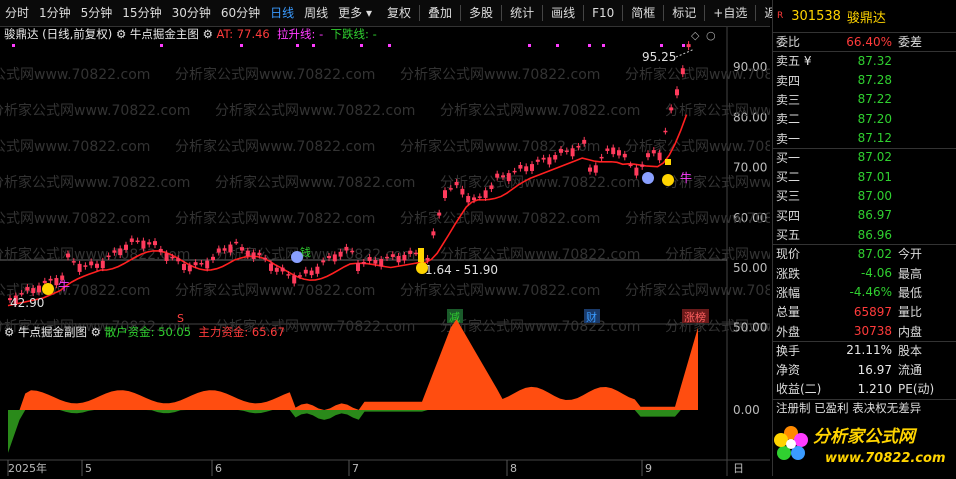 The height and width of the screenshot is (479, 956). What do you see at coordinates (191, 13) in the screenshot?
I see `period-tab-4: 30分钟` at bounding box center [191, 13].